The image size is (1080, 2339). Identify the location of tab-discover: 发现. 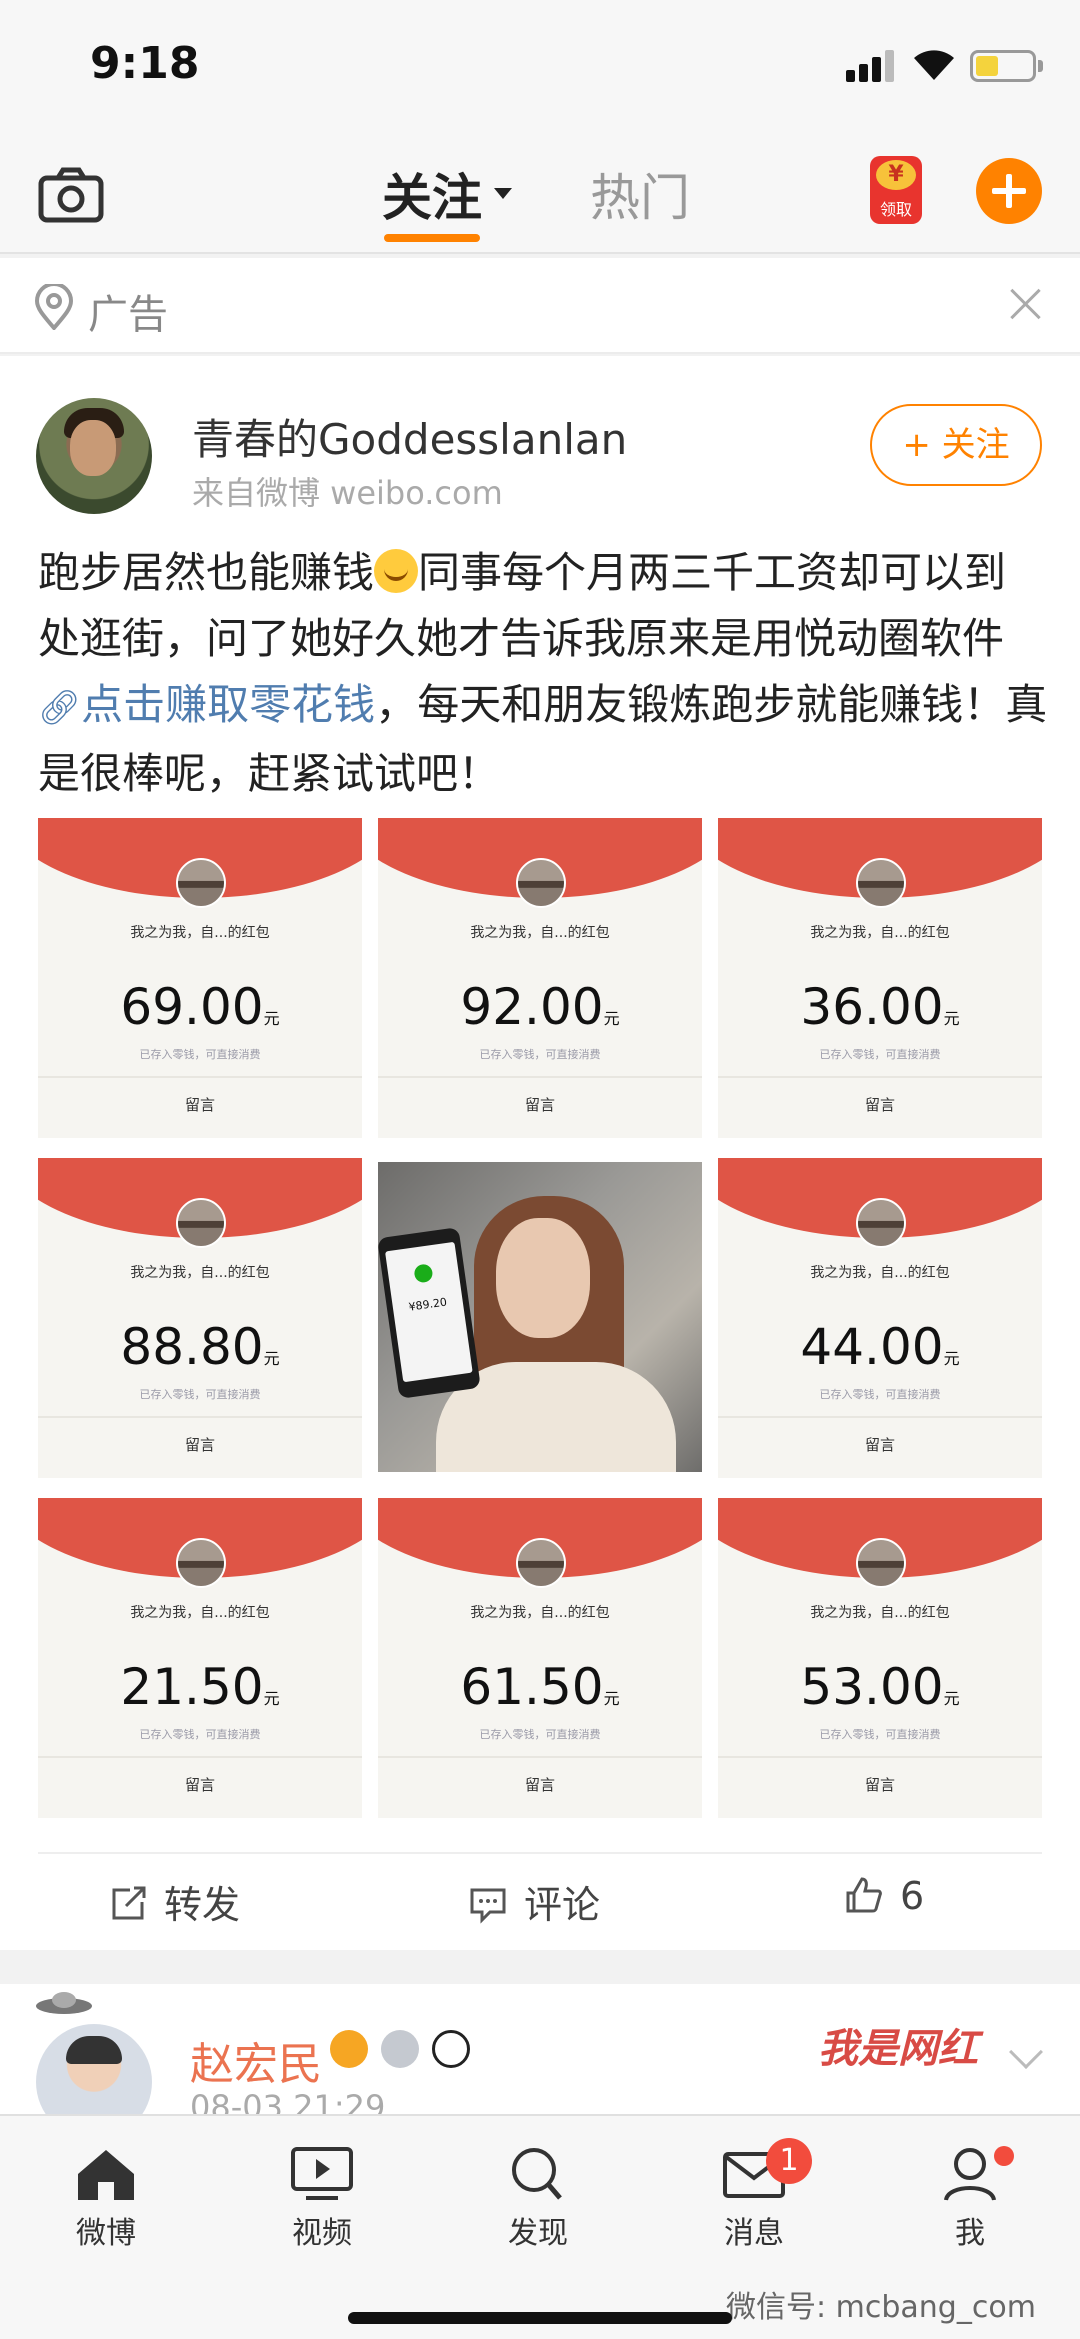
(538, 2199).